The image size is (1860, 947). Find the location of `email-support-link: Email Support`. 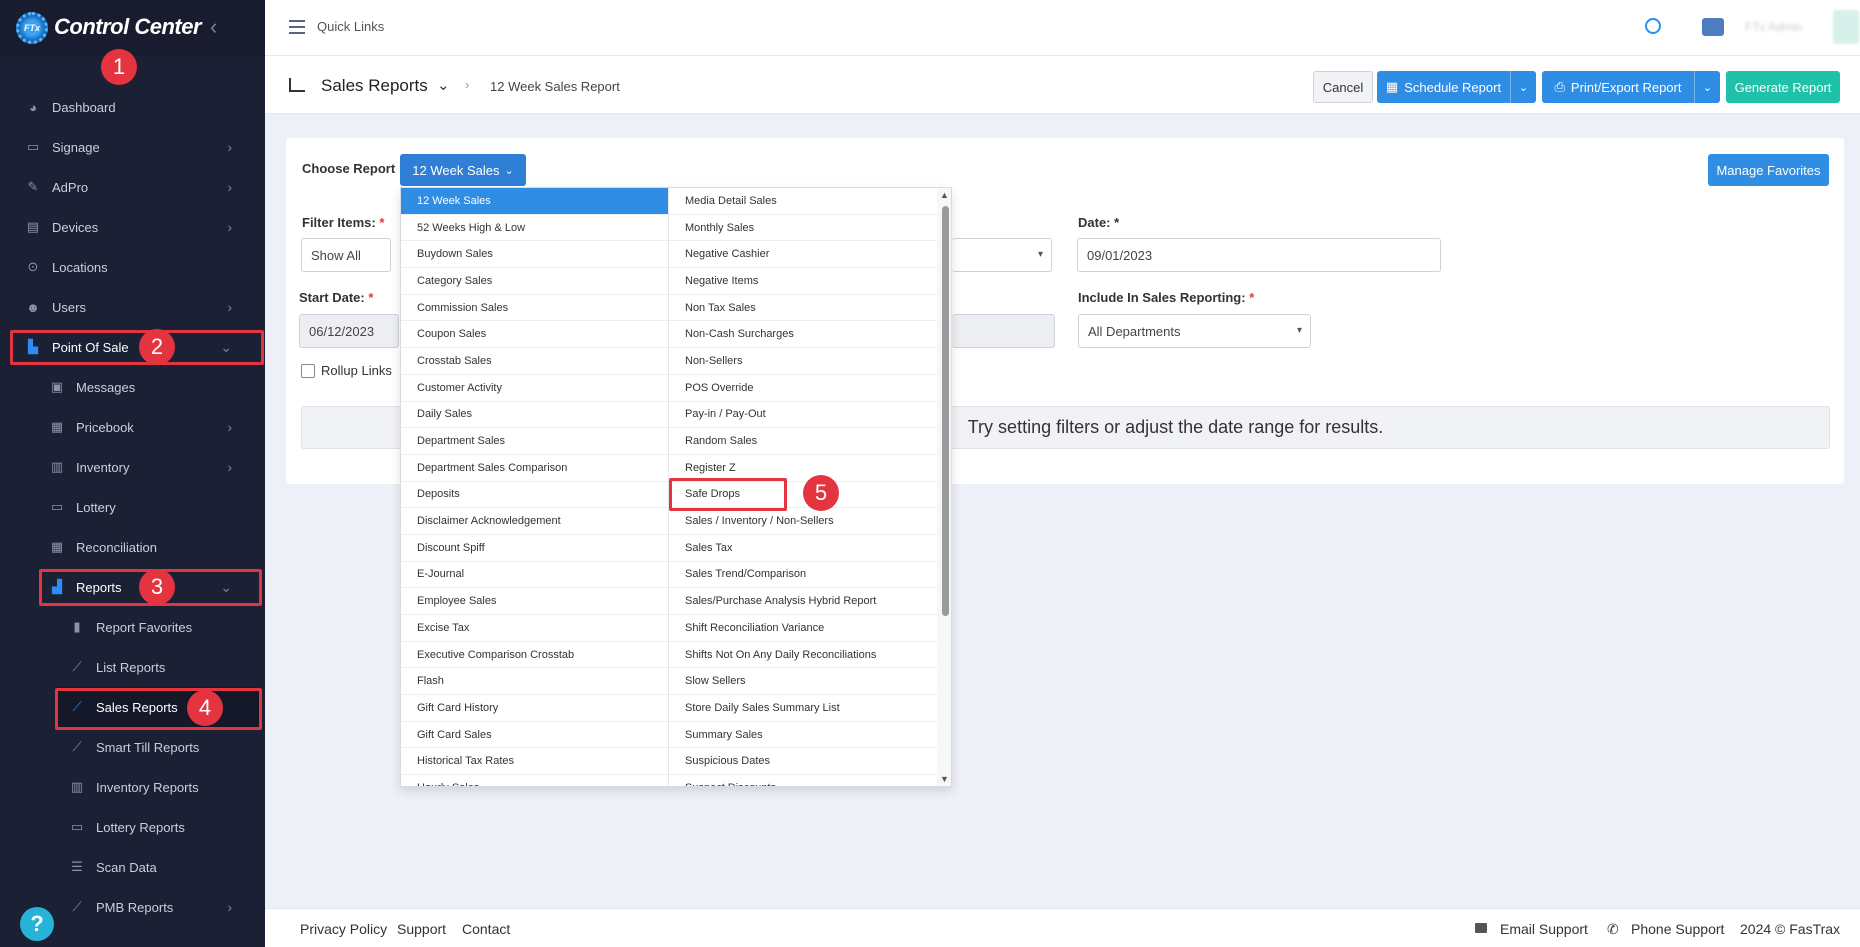

email-support-link: Email Support is located at coordinates (1544, 929).